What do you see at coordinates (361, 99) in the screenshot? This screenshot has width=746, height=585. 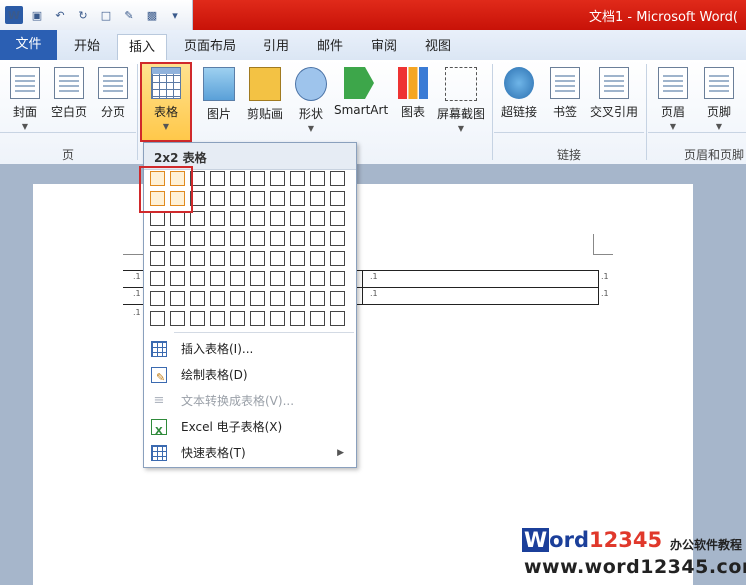 I see `smartart-button: SmartArt` at bounding box center [361, 99].